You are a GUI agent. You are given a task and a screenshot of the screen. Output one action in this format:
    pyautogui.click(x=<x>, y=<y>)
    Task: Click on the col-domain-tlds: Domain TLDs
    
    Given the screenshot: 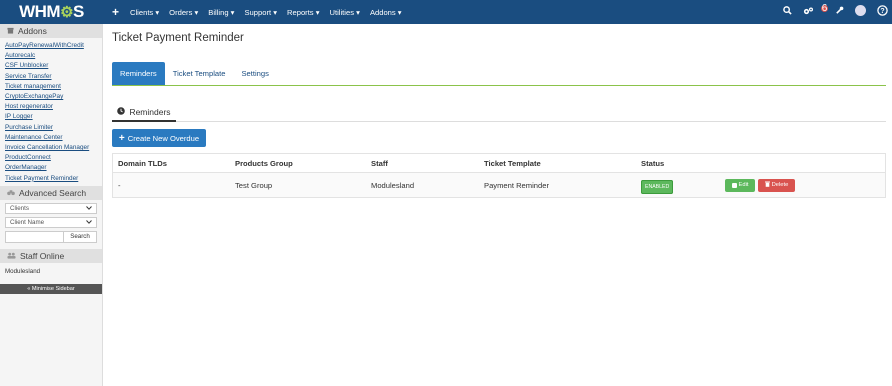 What is the action you would take?
    pyautogui.click(x=142, y=163)
    